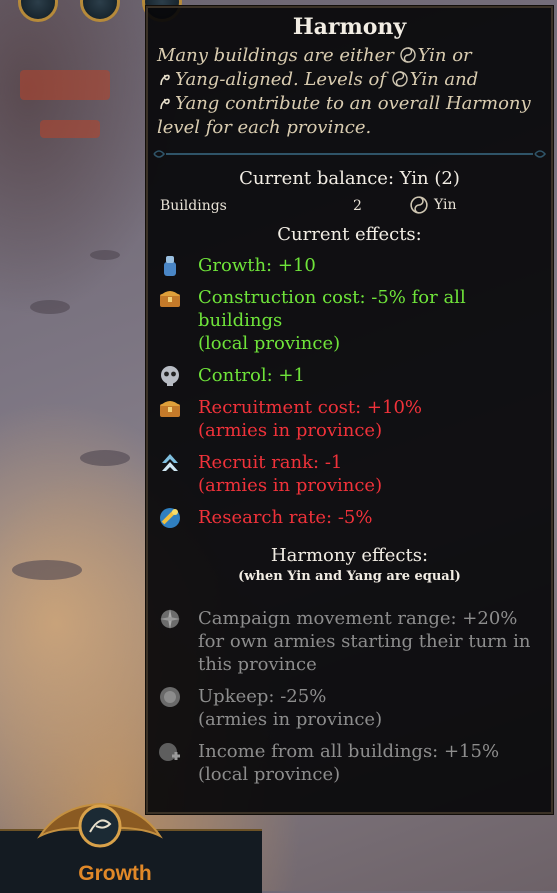 The height and width of the screenshot is (893, 557). I want to click on current-balance: Current balance: Yin (2), so click(349, 178).